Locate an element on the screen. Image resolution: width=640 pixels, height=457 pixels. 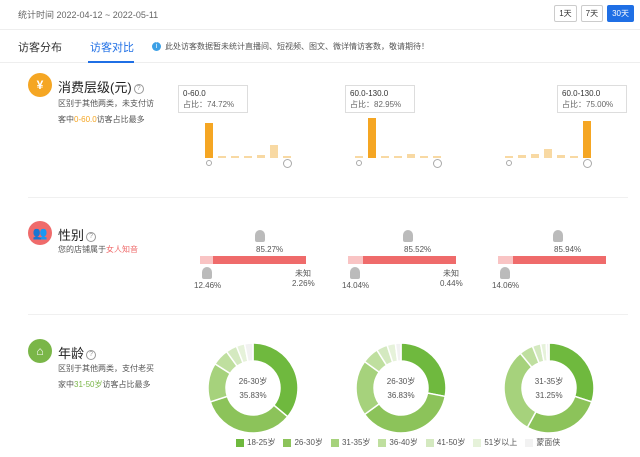
unknown-percent: 0.44% is located at coordinates (451, 283).